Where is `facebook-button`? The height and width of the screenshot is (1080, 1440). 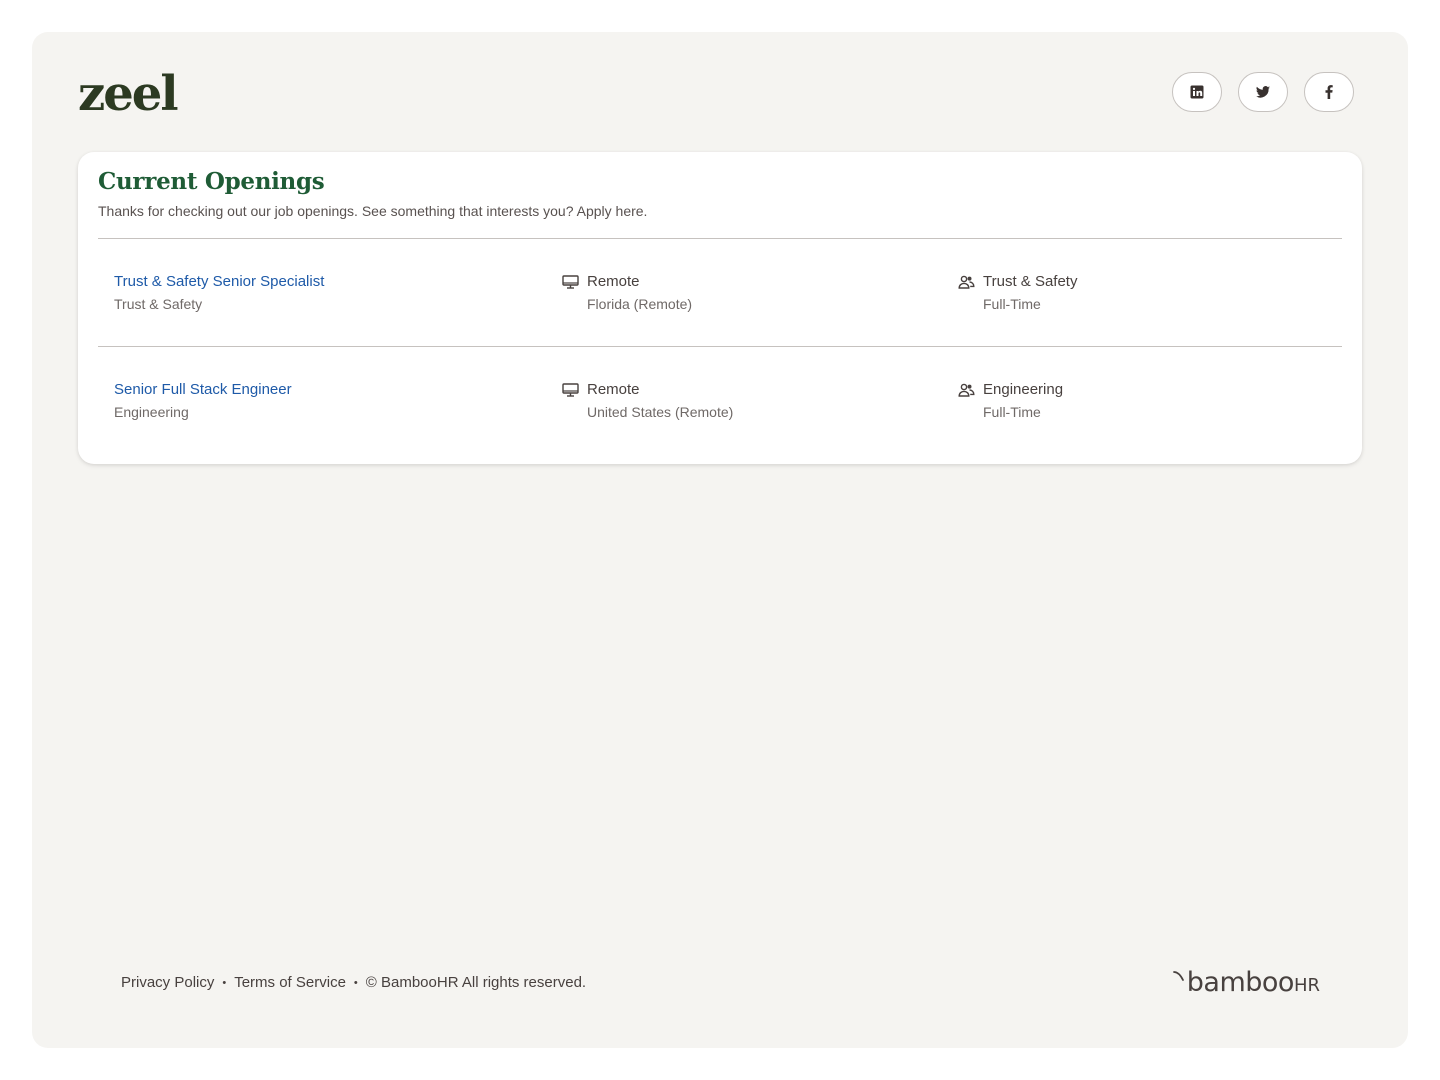
facebook-button is located at coordinates (1329, 92).